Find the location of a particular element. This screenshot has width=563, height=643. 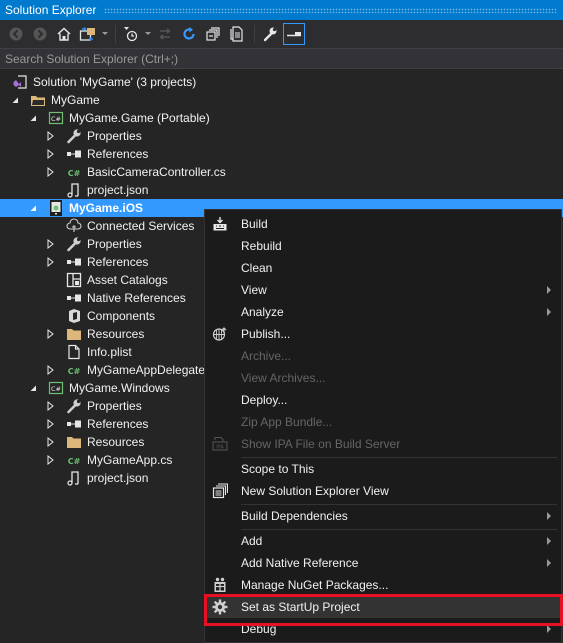

tree-item: Solution 'MyGame' (3 projects) is located at coordinates (281, 82).